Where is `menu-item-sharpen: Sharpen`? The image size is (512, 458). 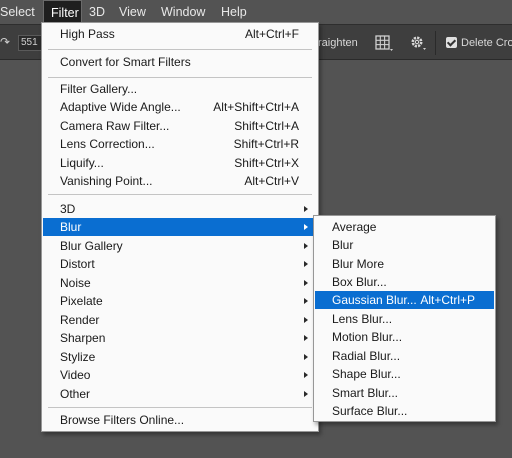
menu-item-sharpen: Sharpen is located at coordinates (180, 338).